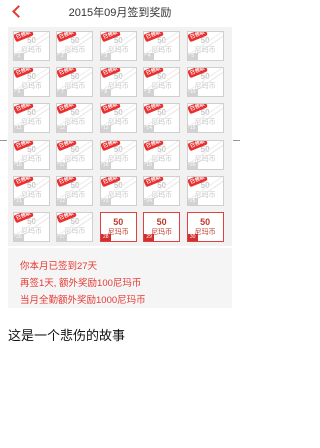  Describe the element at coordinates (149, 93) in the screenshot. I see `day-number: 9` at that location.